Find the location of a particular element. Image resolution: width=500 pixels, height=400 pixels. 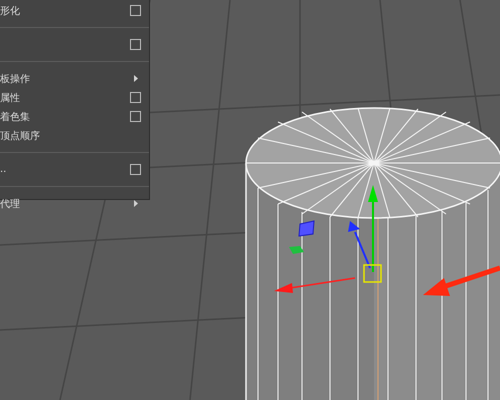

menu-item: 板操作 is located at coordinates (74, 78).